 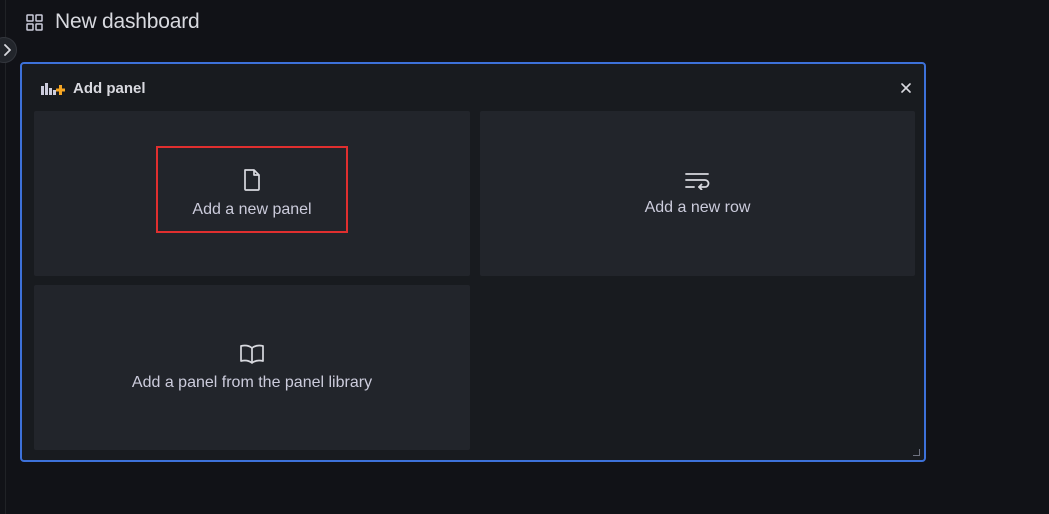 I want to click on page-title: New dashboard, so click(x=127, y=21).